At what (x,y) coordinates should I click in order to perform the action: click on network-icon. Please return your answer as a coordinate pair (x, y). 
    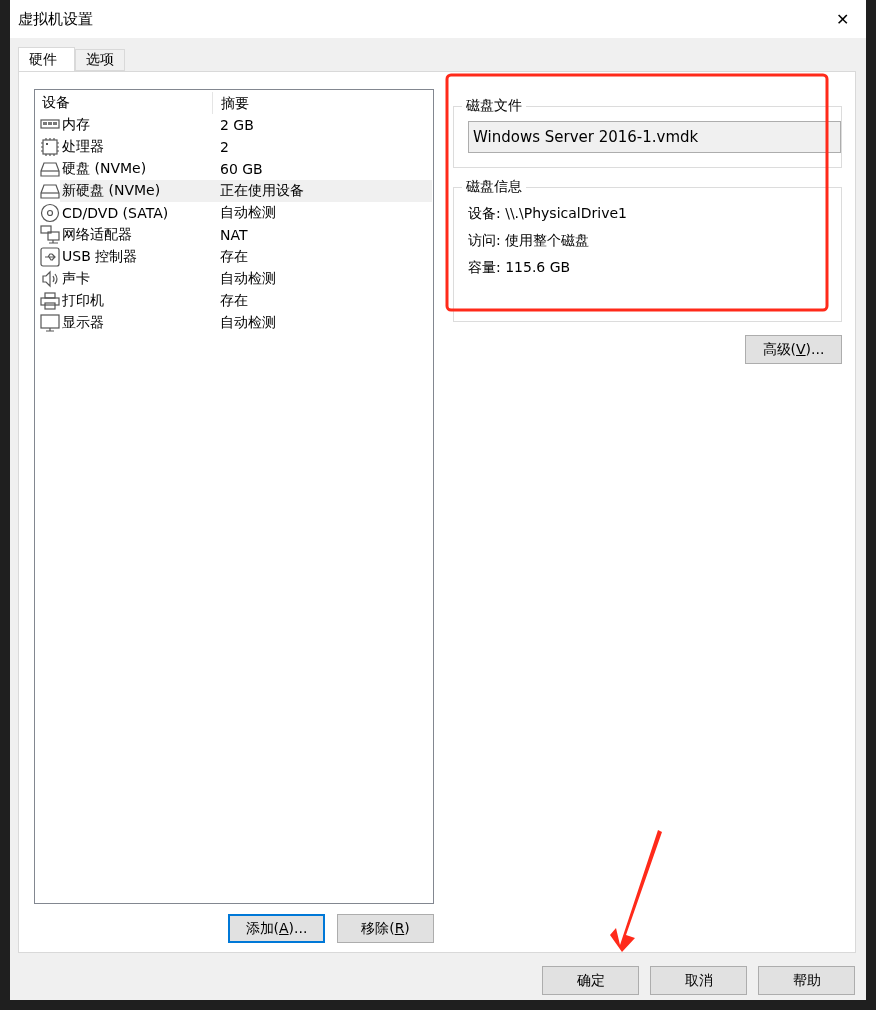
    Looking at the image, I should click on (50, 235).